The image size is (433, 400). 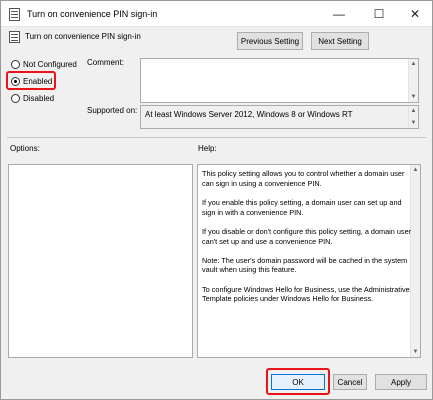 I want to click on policy-name: Turn on convenience PIN sign-in, so click(x=83, y=36).